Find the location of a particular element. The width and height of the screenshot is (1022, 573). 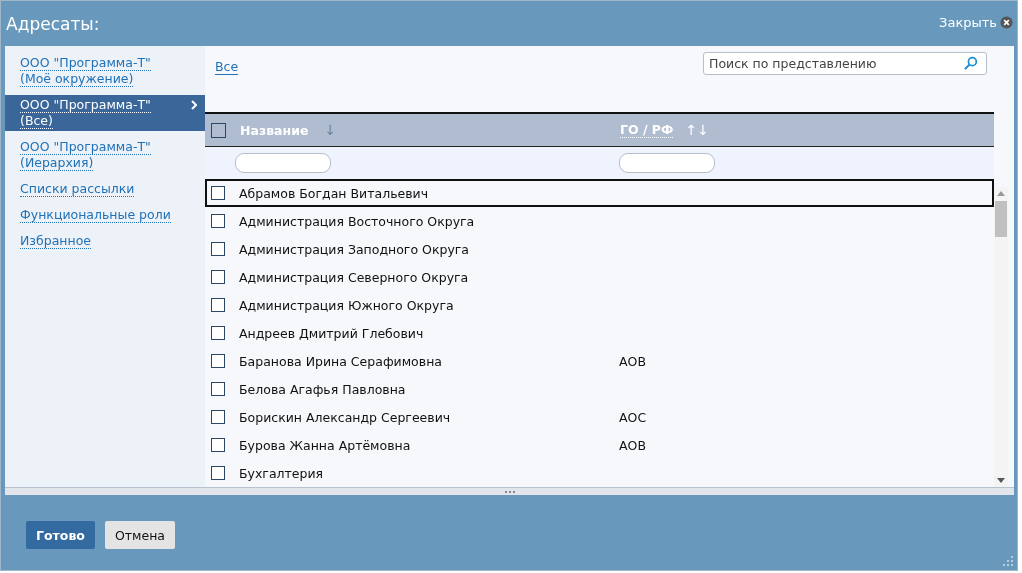

close-icon is located at coordinates (1006, 22).